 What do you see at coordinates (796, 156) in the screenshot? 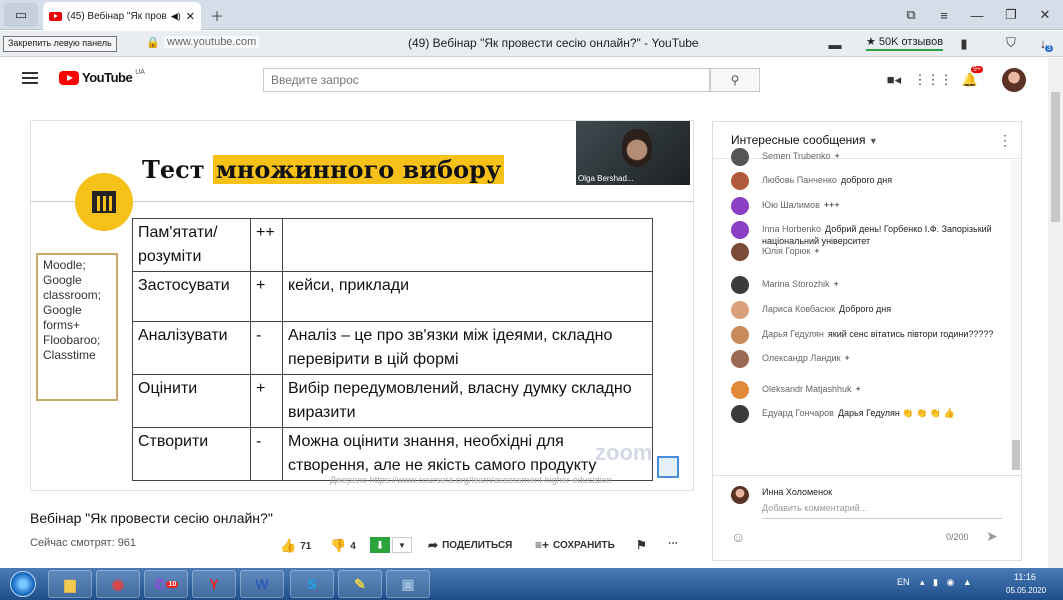
I see `chat-author: Semen Trubenko` at bounding box center [796, 156].